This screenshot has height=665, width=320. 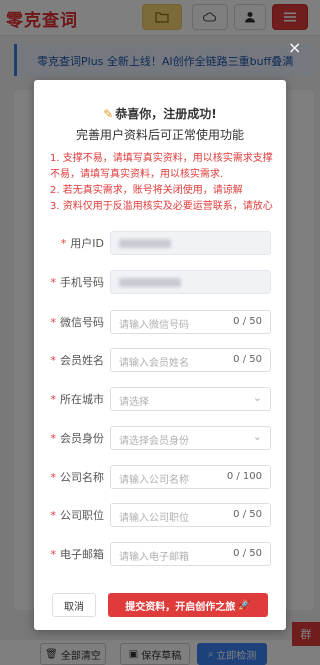 What do you see at coordinates (77, 515) in the screenshot?
I see `company-position-label: * 公司职位` at bounding box center [77, 515].